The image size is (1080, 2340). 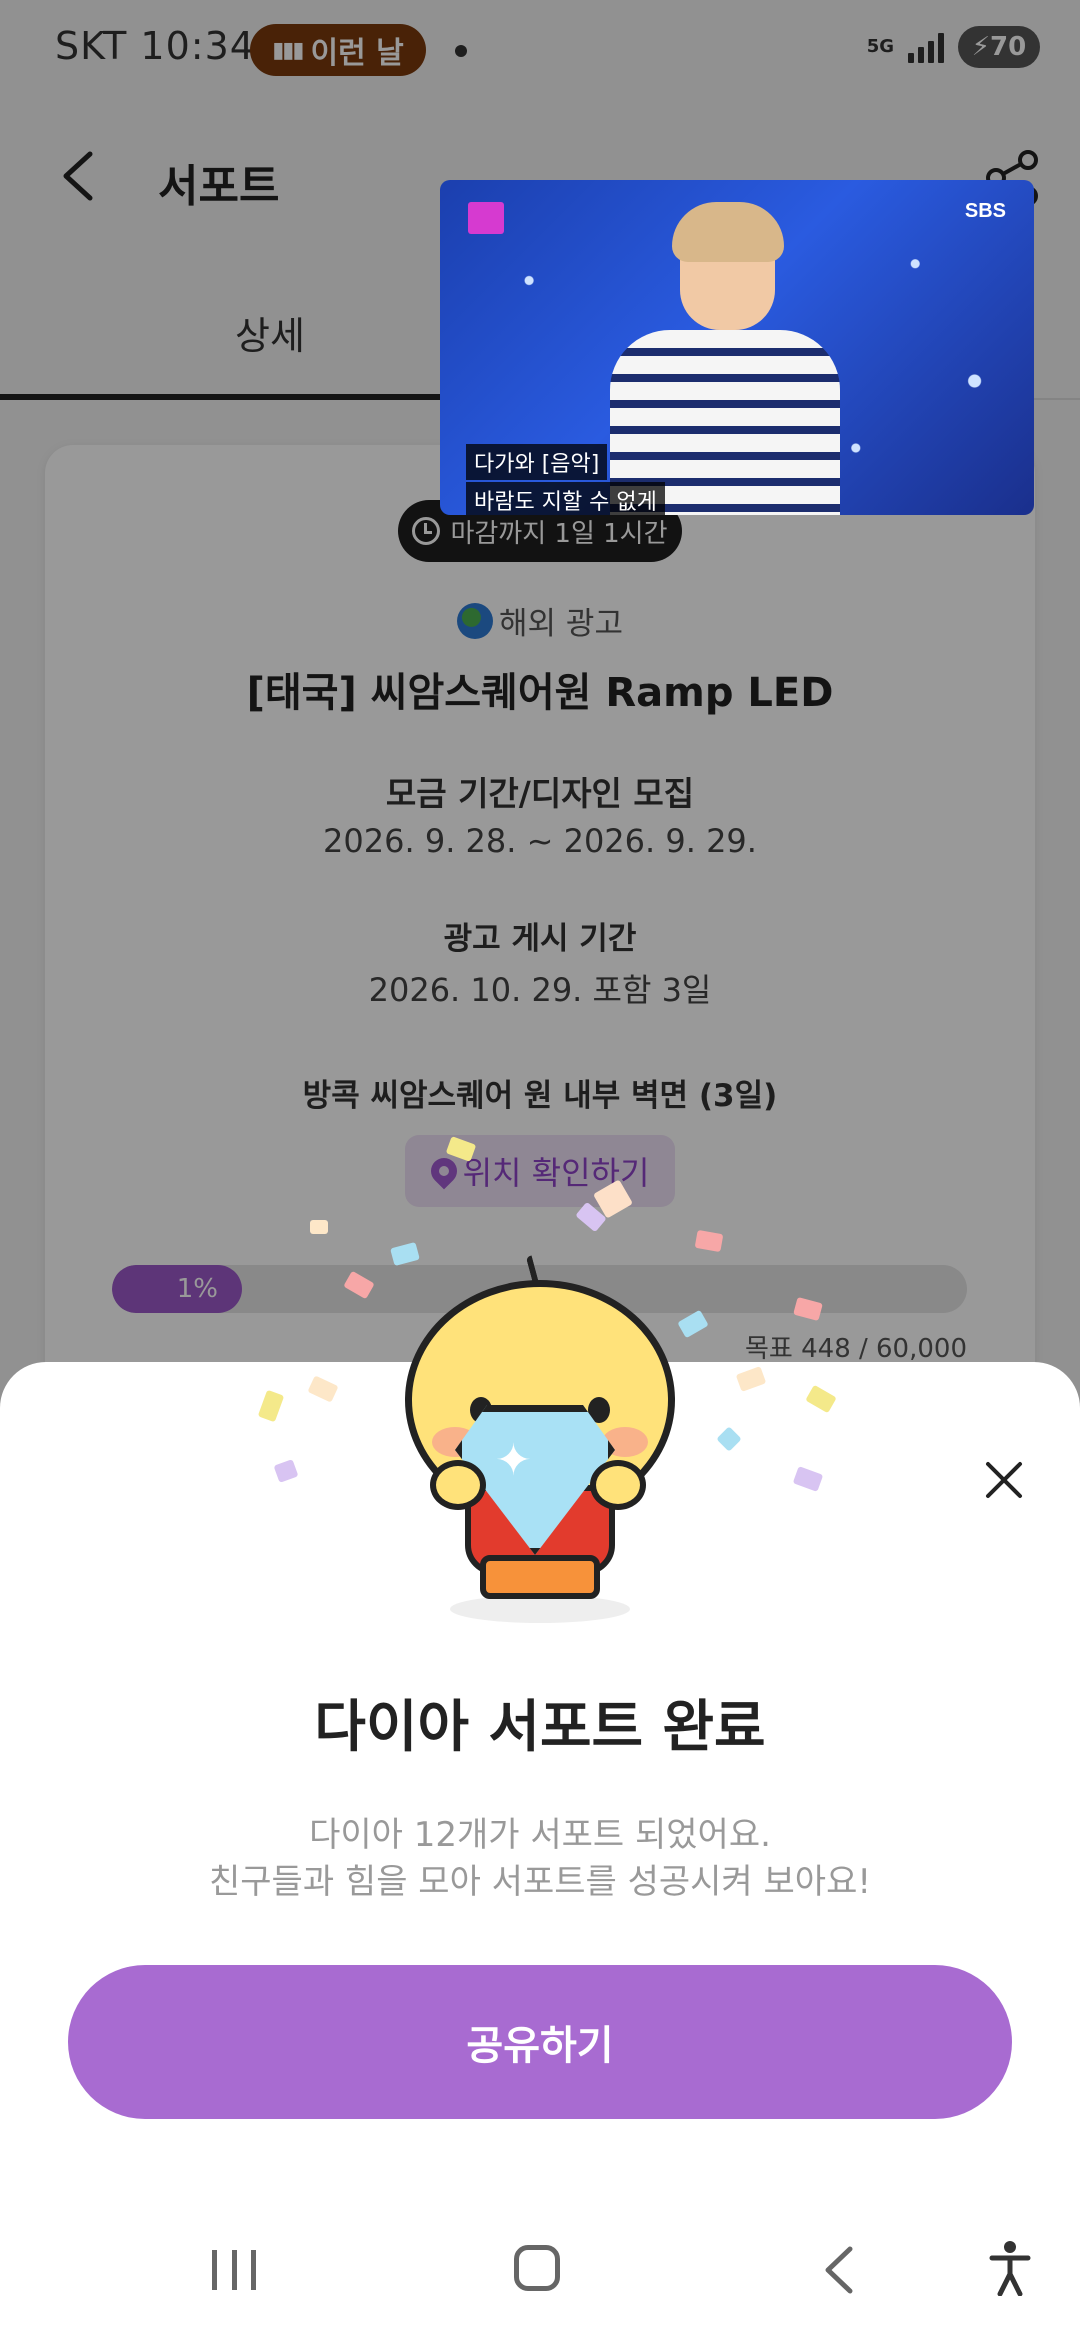 What do you see at coordinates (737, 347) in the screenshot?
I see `video-pip-player: SBS 다가와 [음악] 바람도 지할 수 없게` at bounding box center [737, 347].